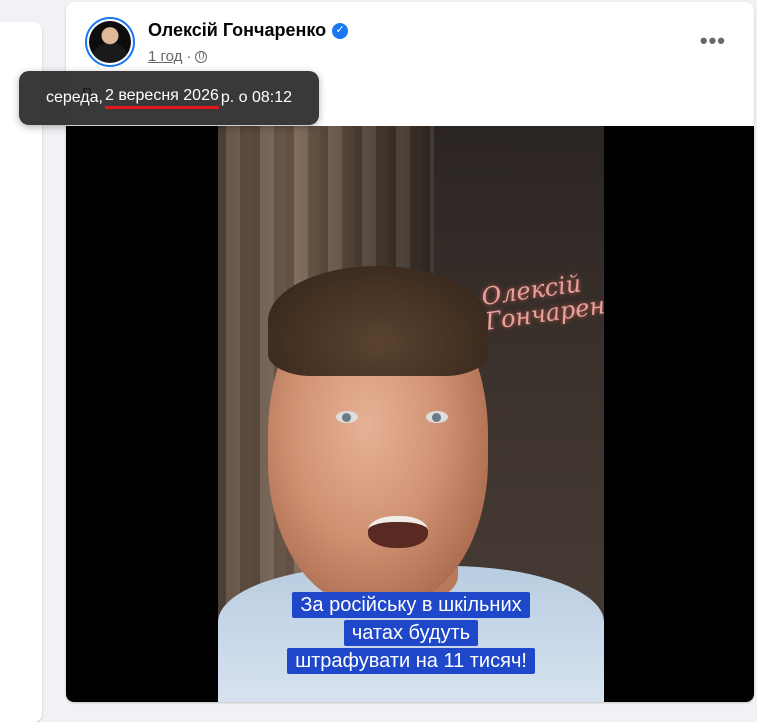  Describe the element at coordinates (411, 661) in the screenshot. I see `caption-line-3: штрафувати на 11 тисяч!` at that location.